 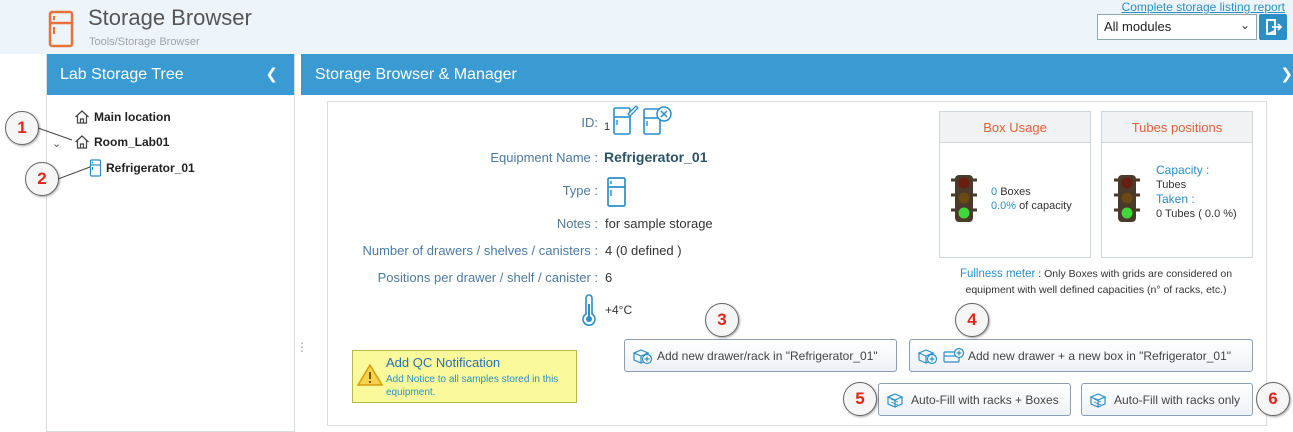 I want to click on tree-item-label: Refrigerator_01, so click(x=150, y=168).